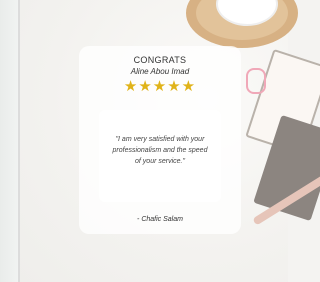 Image resolution: width=320 pixels, height=282 pixels. I want to click on card-title: CONGRATS, so click(160, 60).